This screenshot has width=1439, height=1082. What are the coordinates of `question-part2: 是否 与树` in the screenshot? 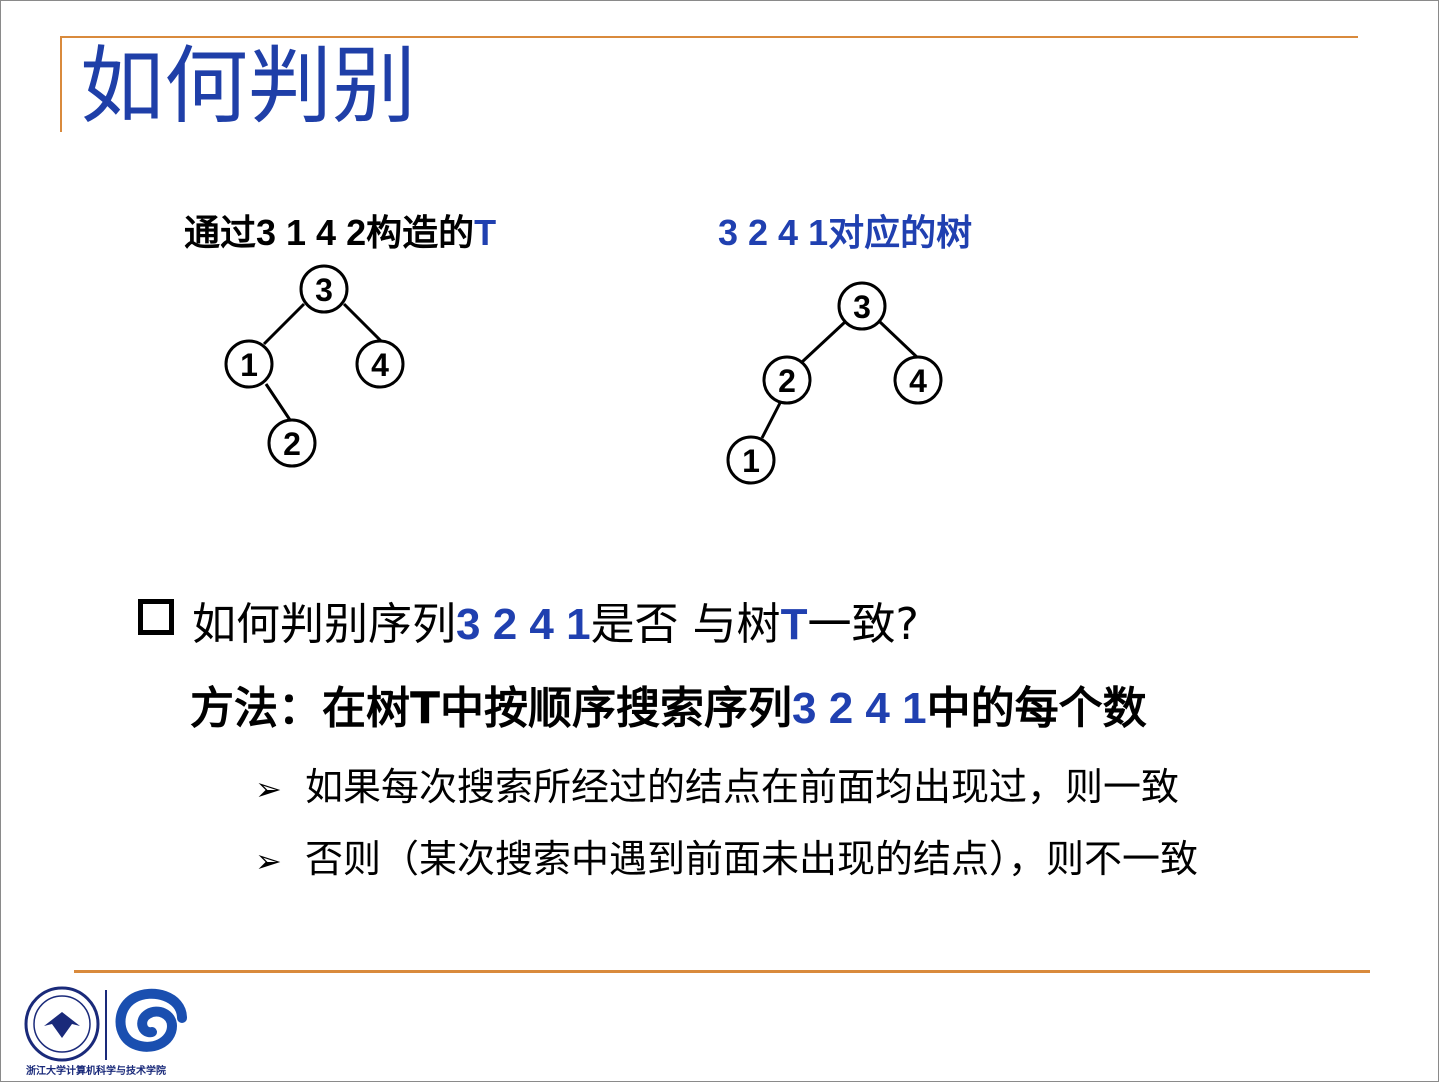 It's located at (685, 624).